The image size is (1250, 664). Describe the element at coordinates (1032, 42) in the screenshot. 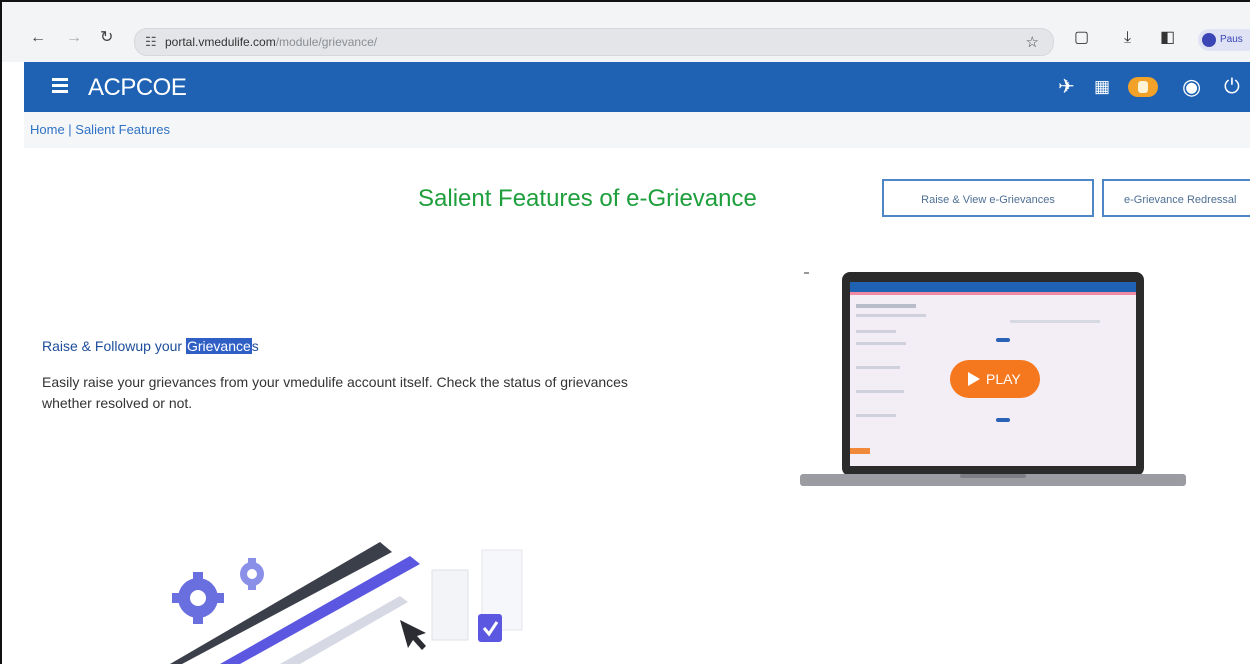

I see `bookmark-star-icon: ☆` at that location.